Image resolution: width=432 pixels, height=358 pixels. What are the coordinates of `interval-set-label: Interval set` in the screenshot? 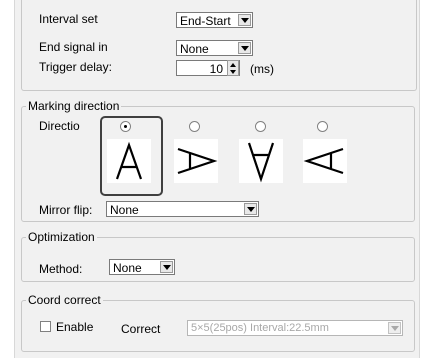 It's located at (68, 19).